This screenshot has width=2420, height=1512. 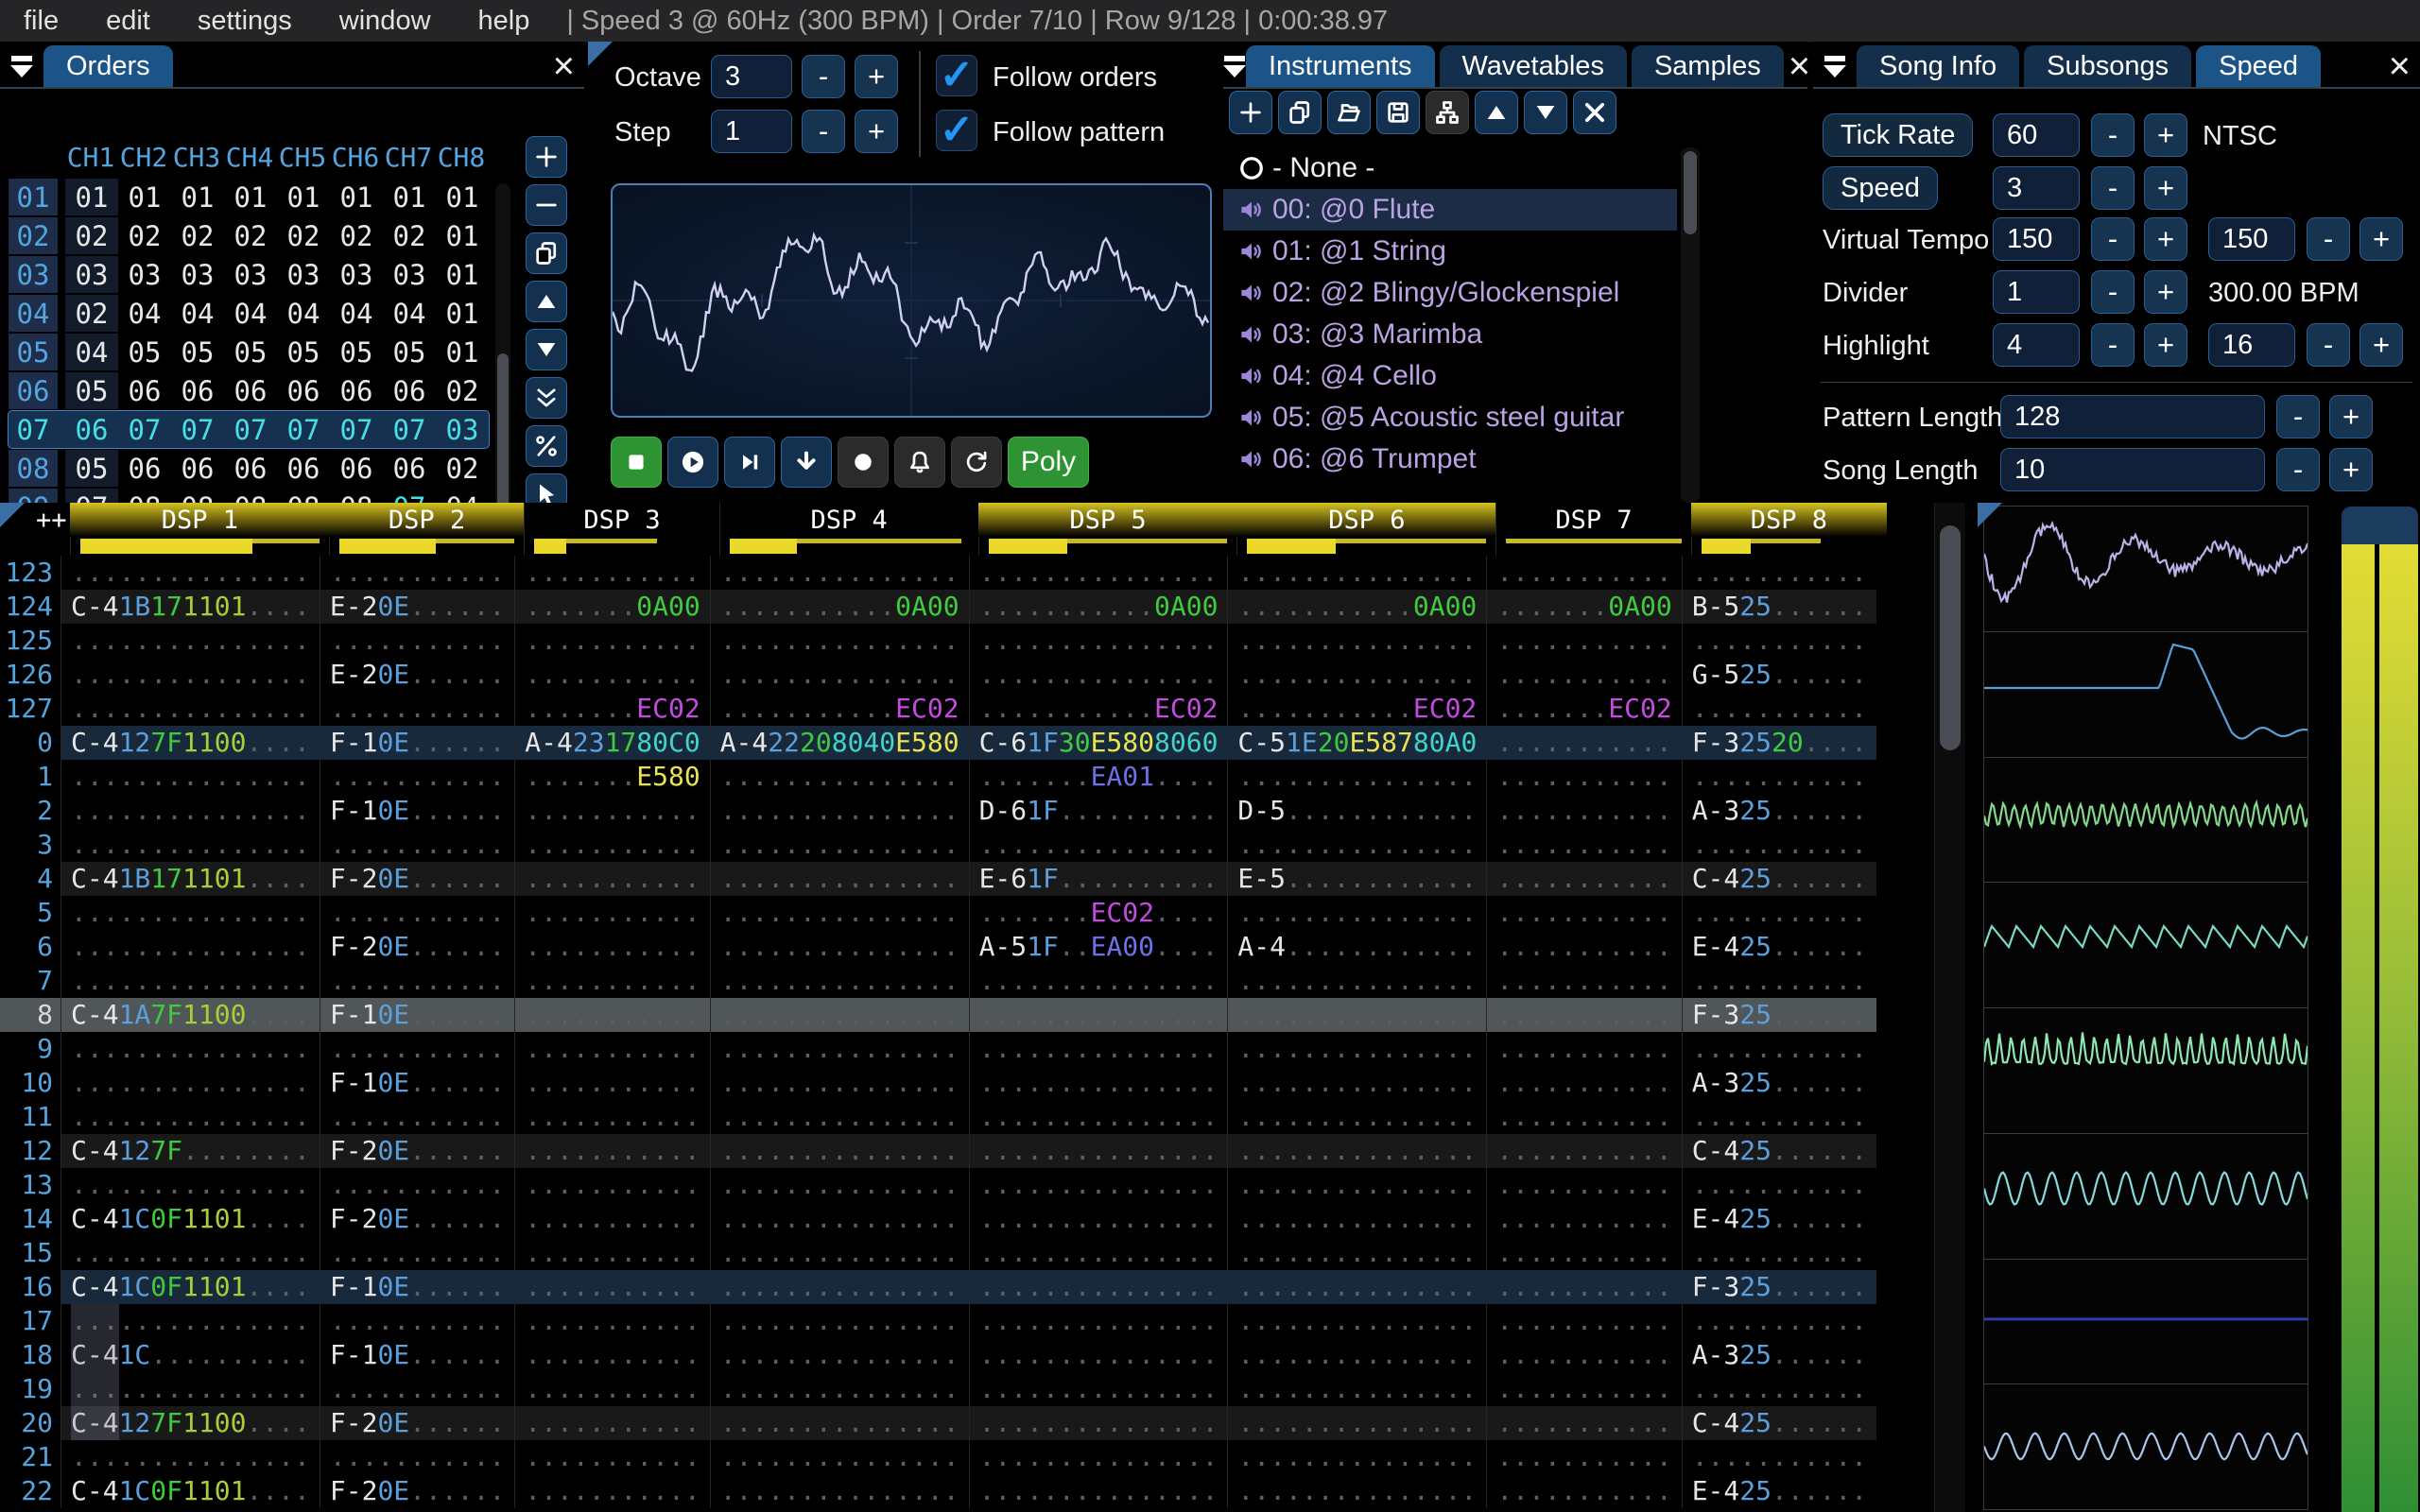 I want to click on channel-header-dsp4: DSP 4, so click(x=848, y=529).